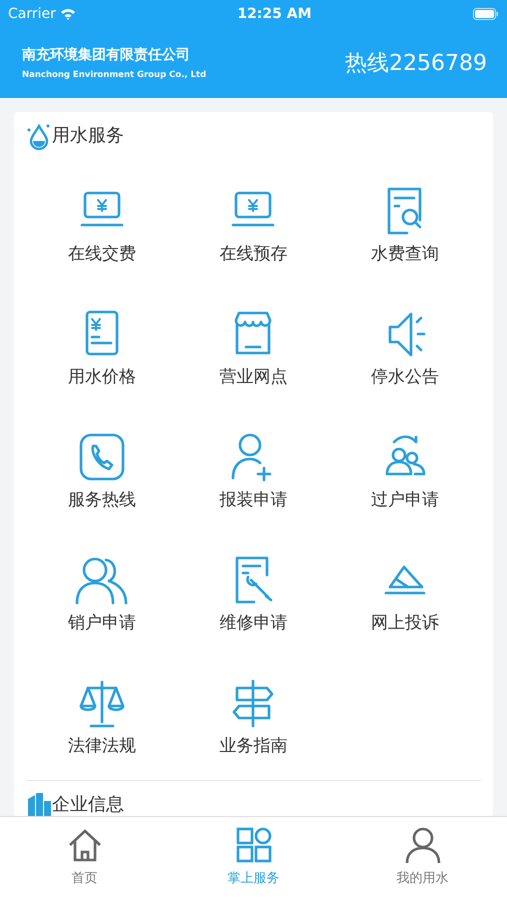  I want to click on person-icon, so click(422, 845).